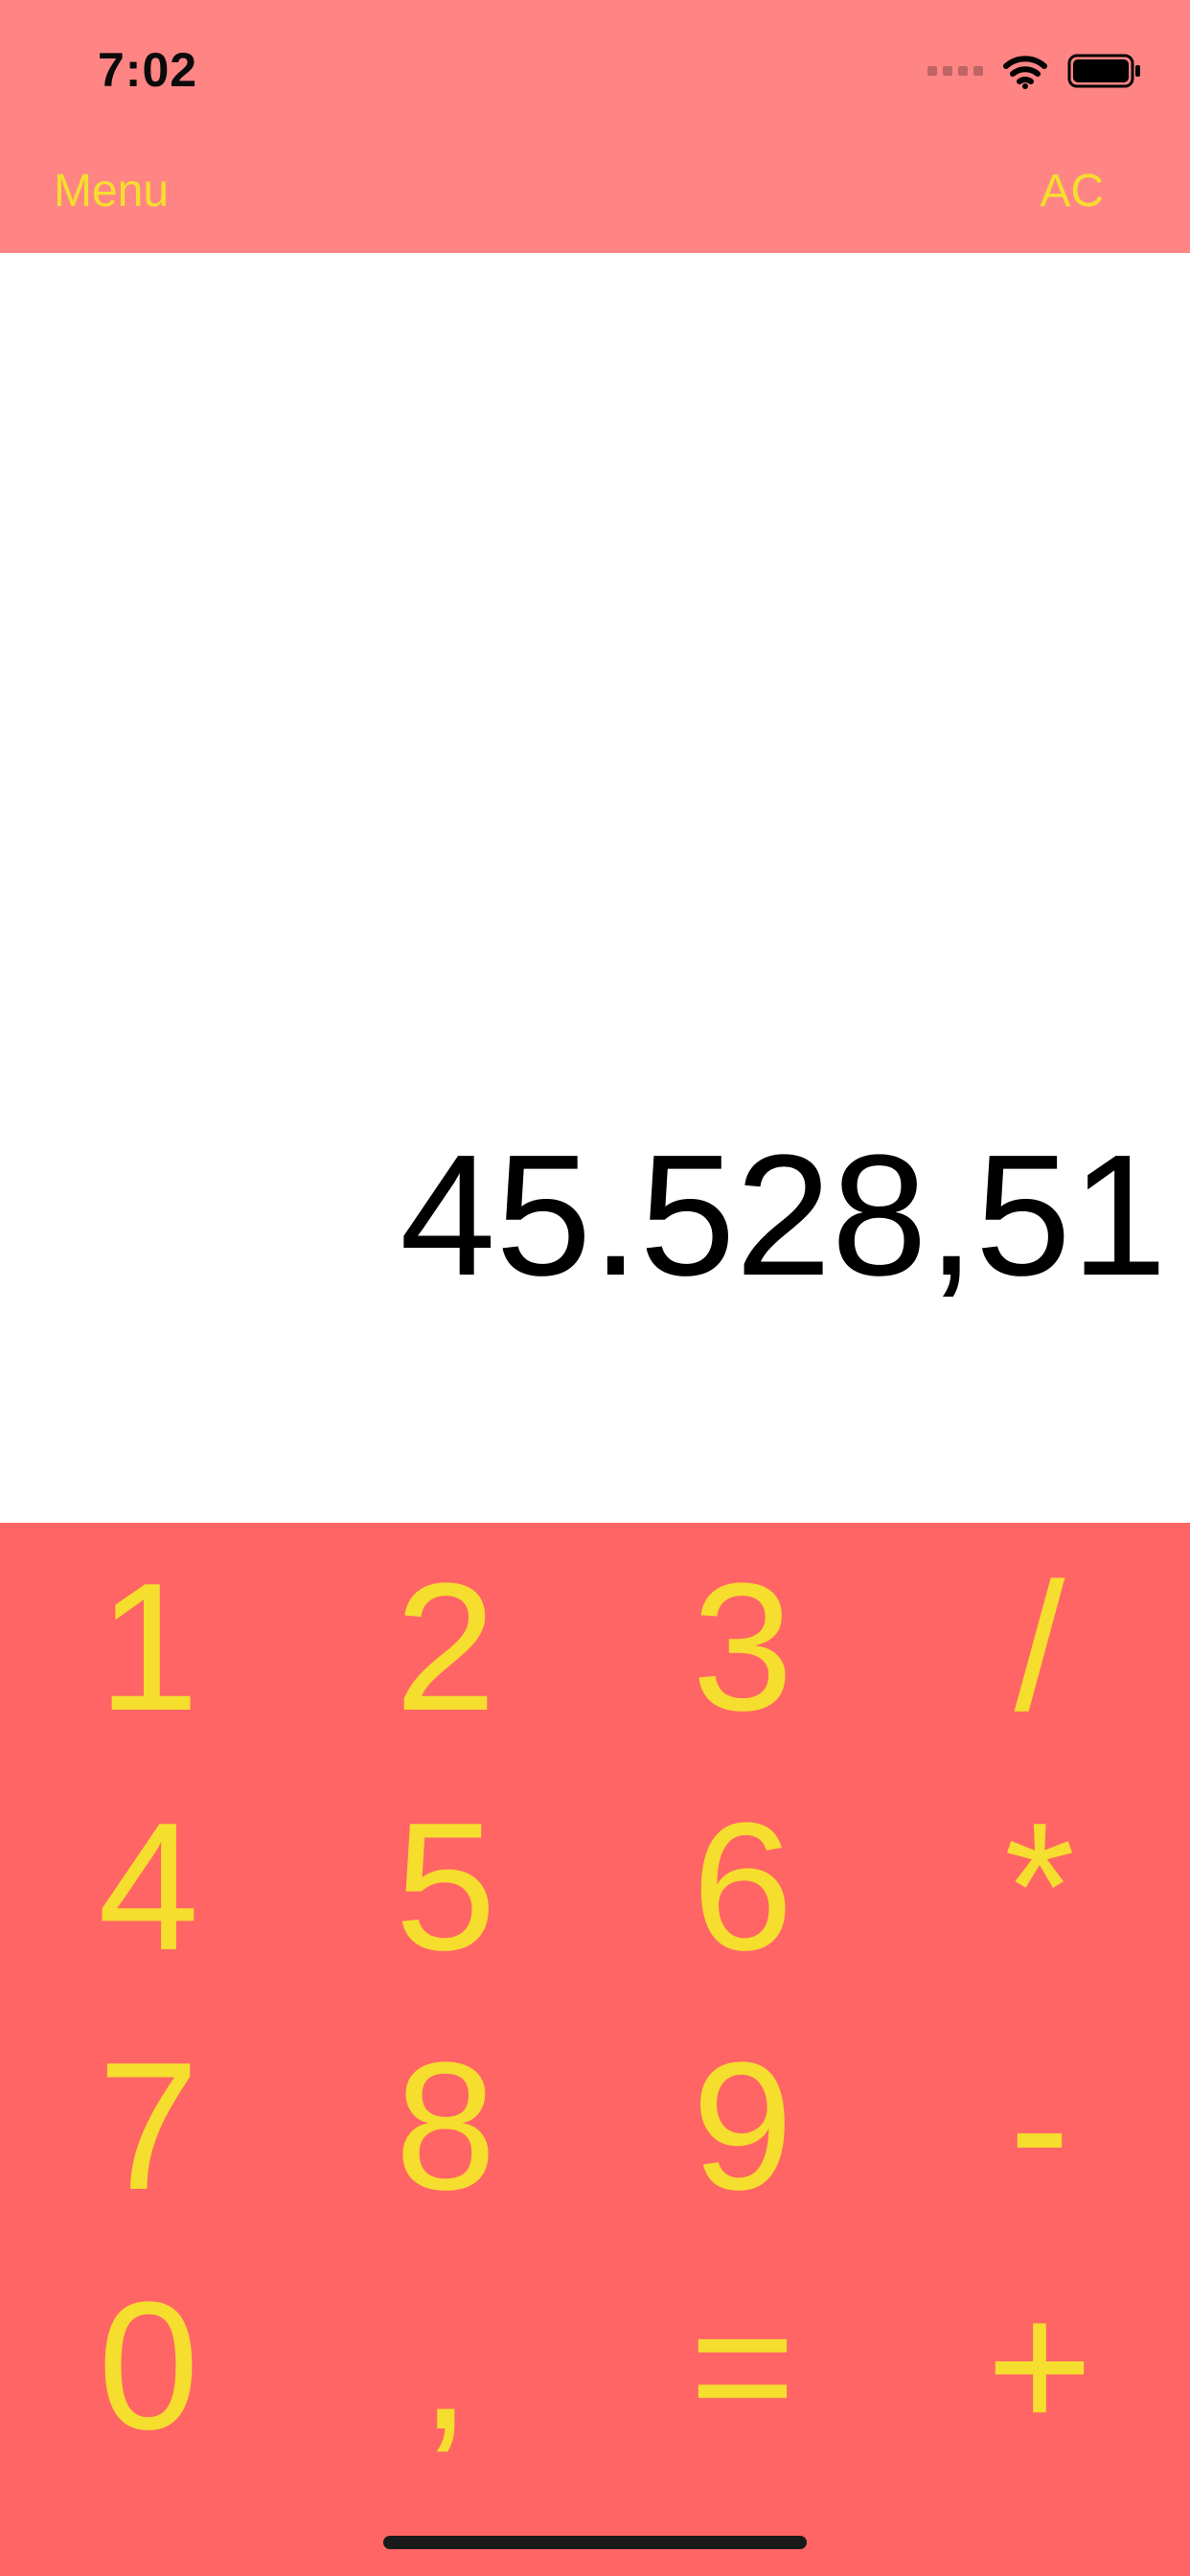 The width and height of the screenshot is (1190, 2576). I want to click on key-7: 7, so click(148, 2126).